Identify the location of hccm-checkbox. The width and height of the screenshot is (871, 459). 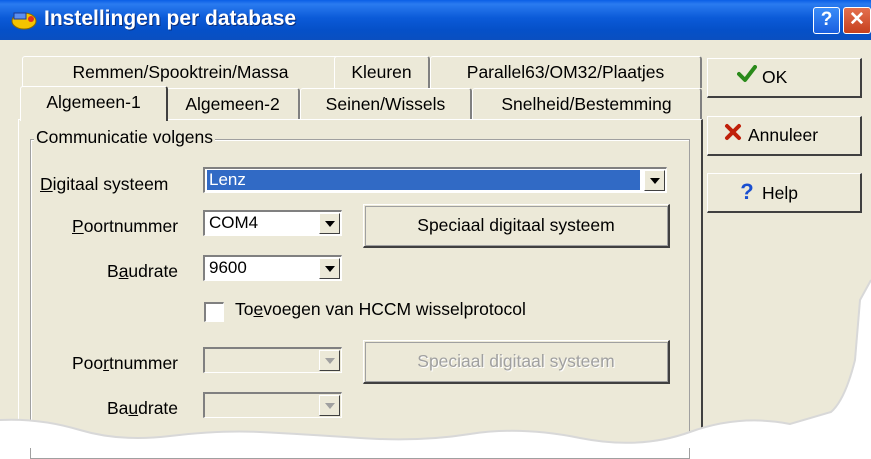
(214, 312).